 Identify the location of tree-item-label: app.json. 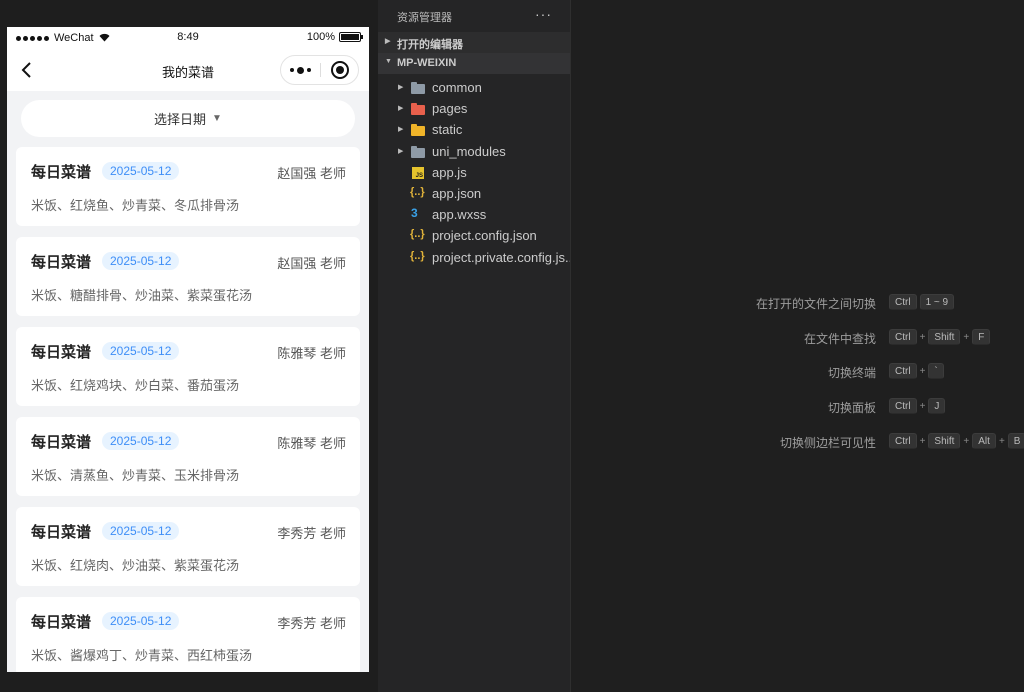
(457, 193).